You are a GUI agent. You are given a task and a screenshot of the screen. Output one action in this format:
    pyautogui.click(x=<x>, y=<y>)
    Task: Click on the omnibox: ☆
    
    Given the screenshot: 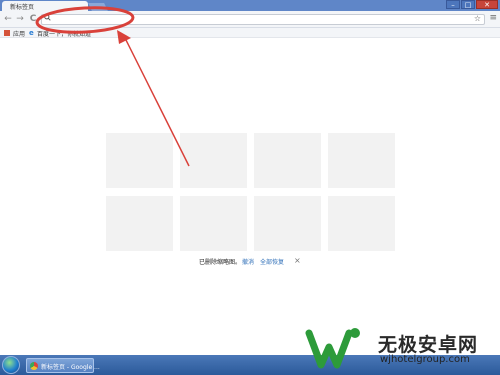 What is the action you would take?
    pyautogui.click(x=263, y=19)
    